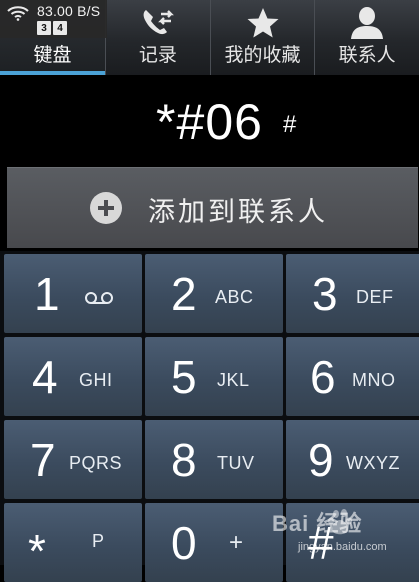  I want to click on wifi-icon, so click(18, 13).